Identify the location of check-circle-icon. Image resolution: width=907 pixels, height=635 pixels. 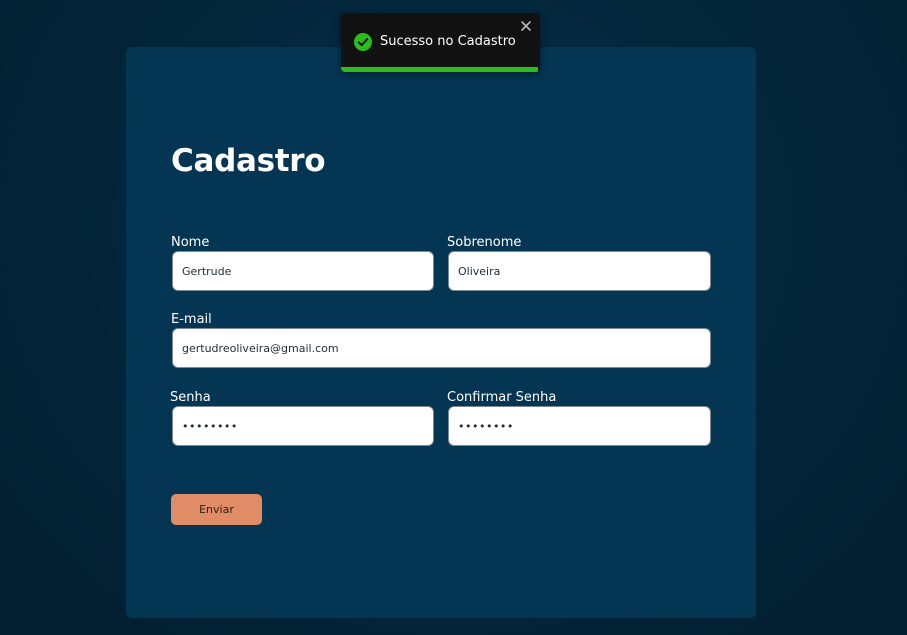
(363, 42).